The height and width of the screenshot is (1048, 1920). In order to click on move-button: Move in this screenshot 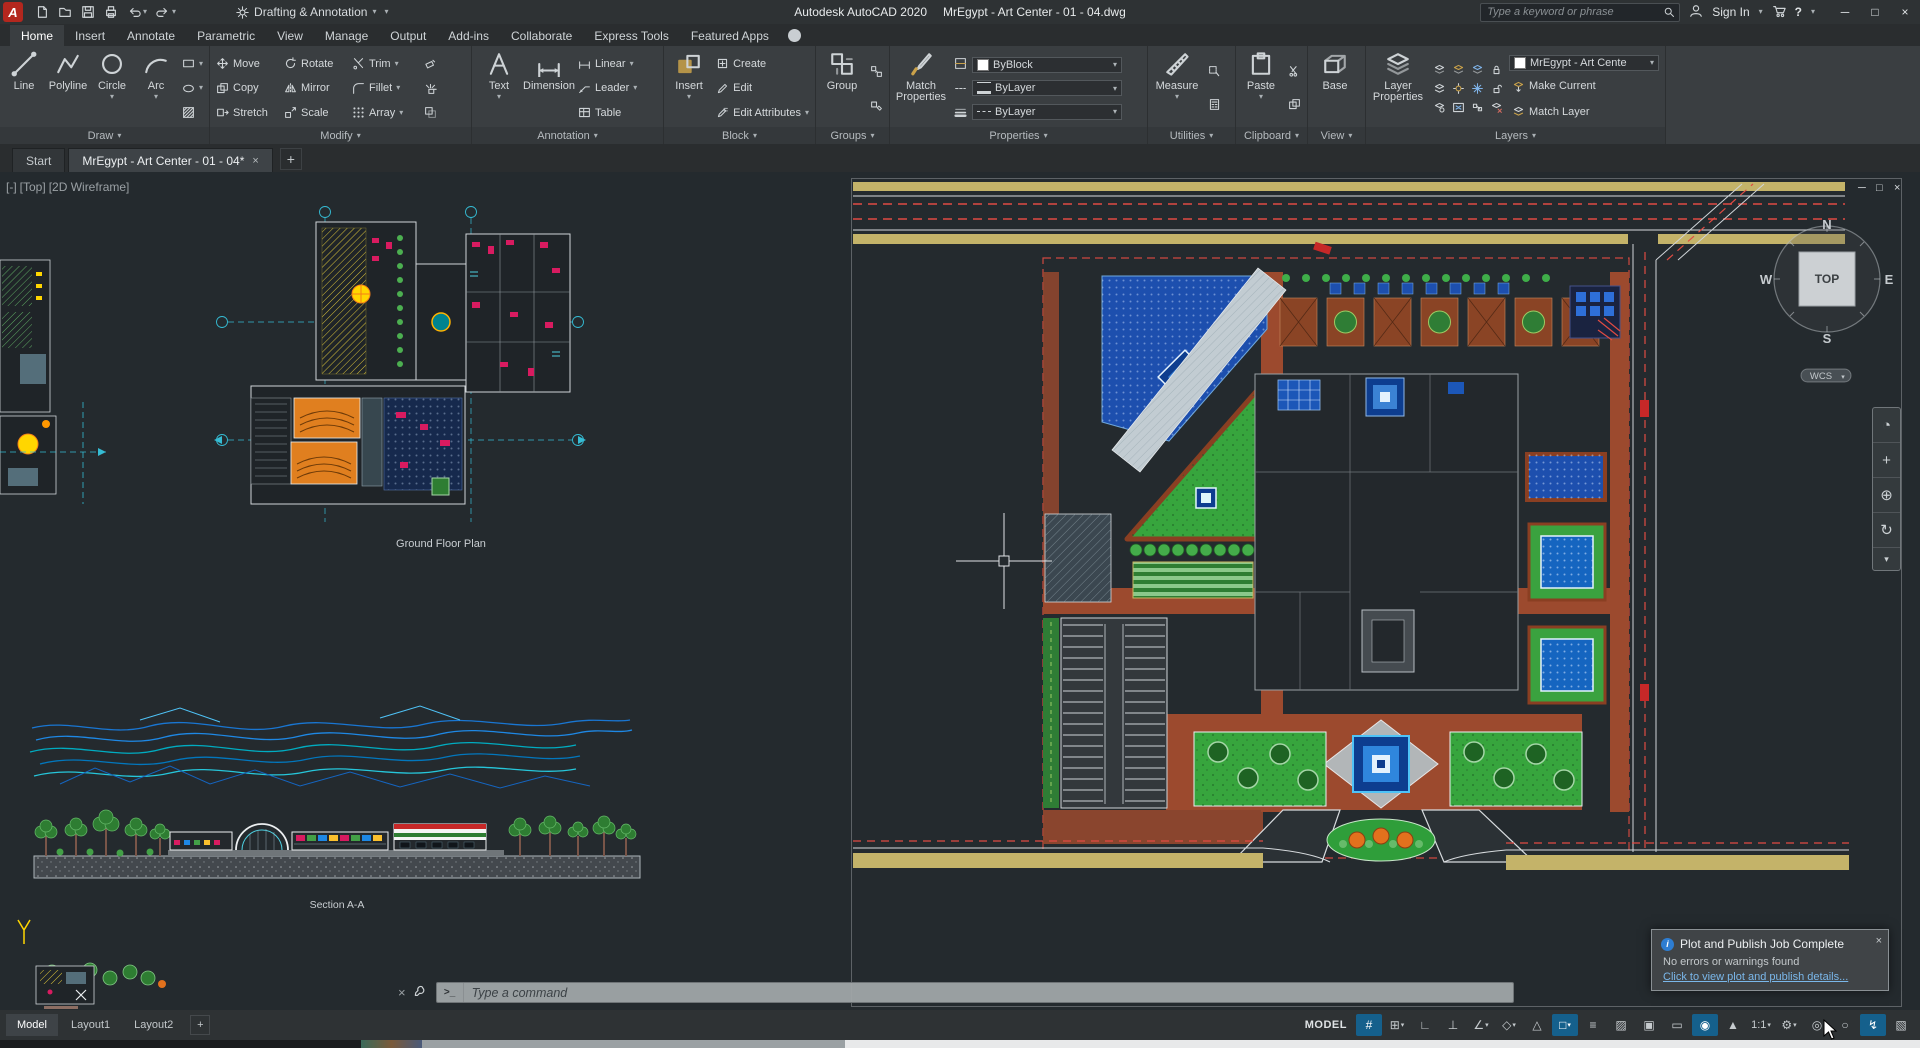, I will do `click(246, 64)`.